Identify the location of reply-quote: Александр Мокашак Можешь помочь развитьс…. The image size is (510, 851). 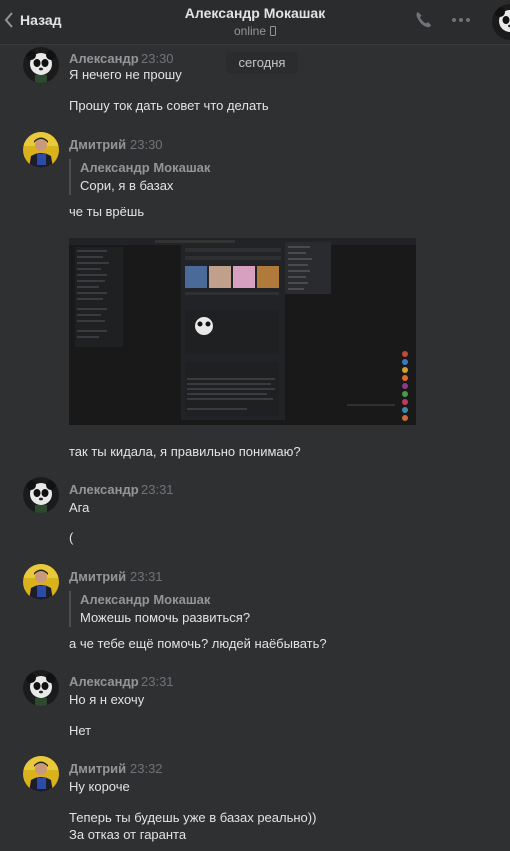
(159, 609).